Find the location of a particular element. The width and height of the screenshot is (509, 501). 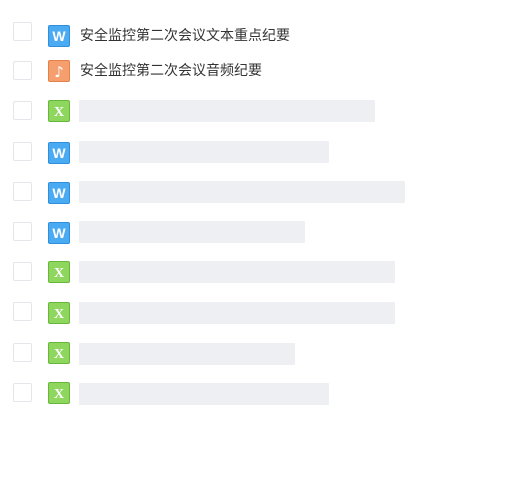

audio-file-icon: ♪ is located at coordinates (59, 71).